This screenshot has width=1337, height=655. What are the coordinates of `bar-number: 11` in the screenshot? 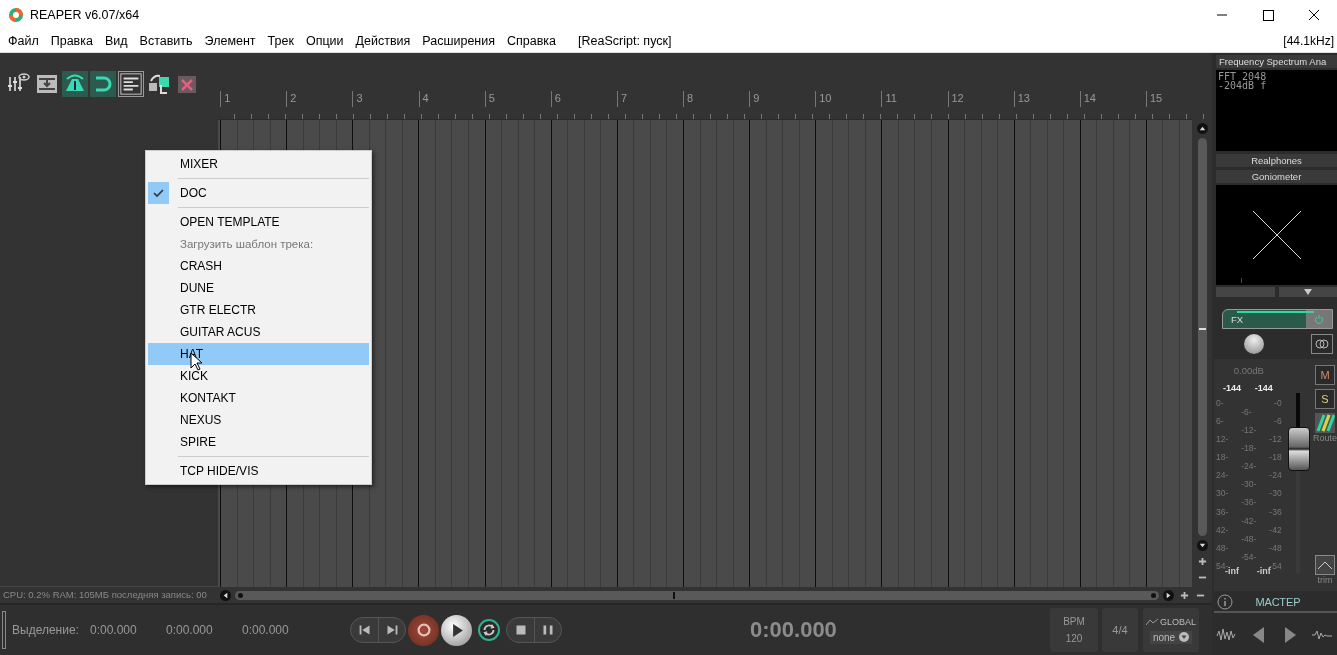 It's located at (891, 98).